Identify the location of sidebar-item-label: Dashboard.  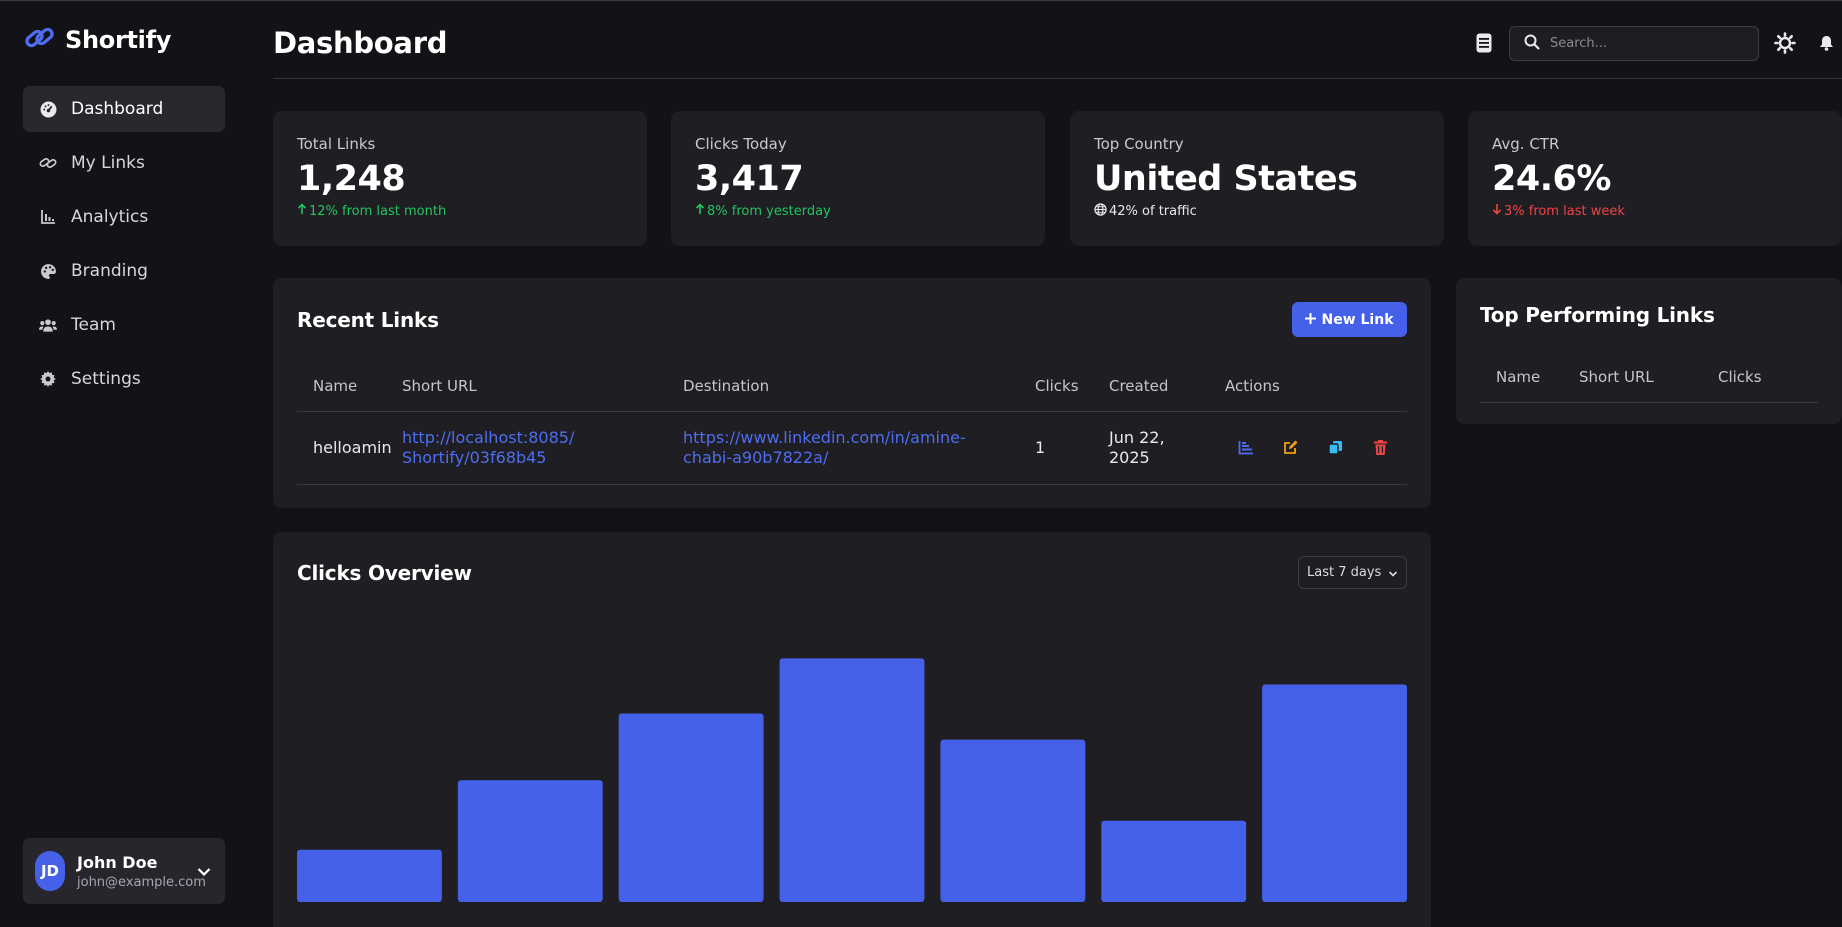
(117, 109).